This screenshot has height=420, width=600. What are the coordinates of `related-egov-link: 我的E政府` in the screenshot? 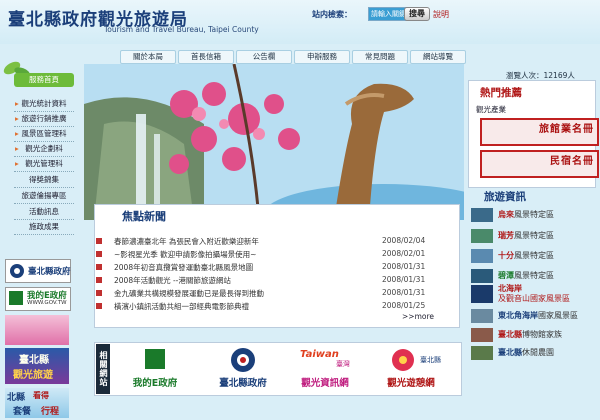 It's located at (155, 369).